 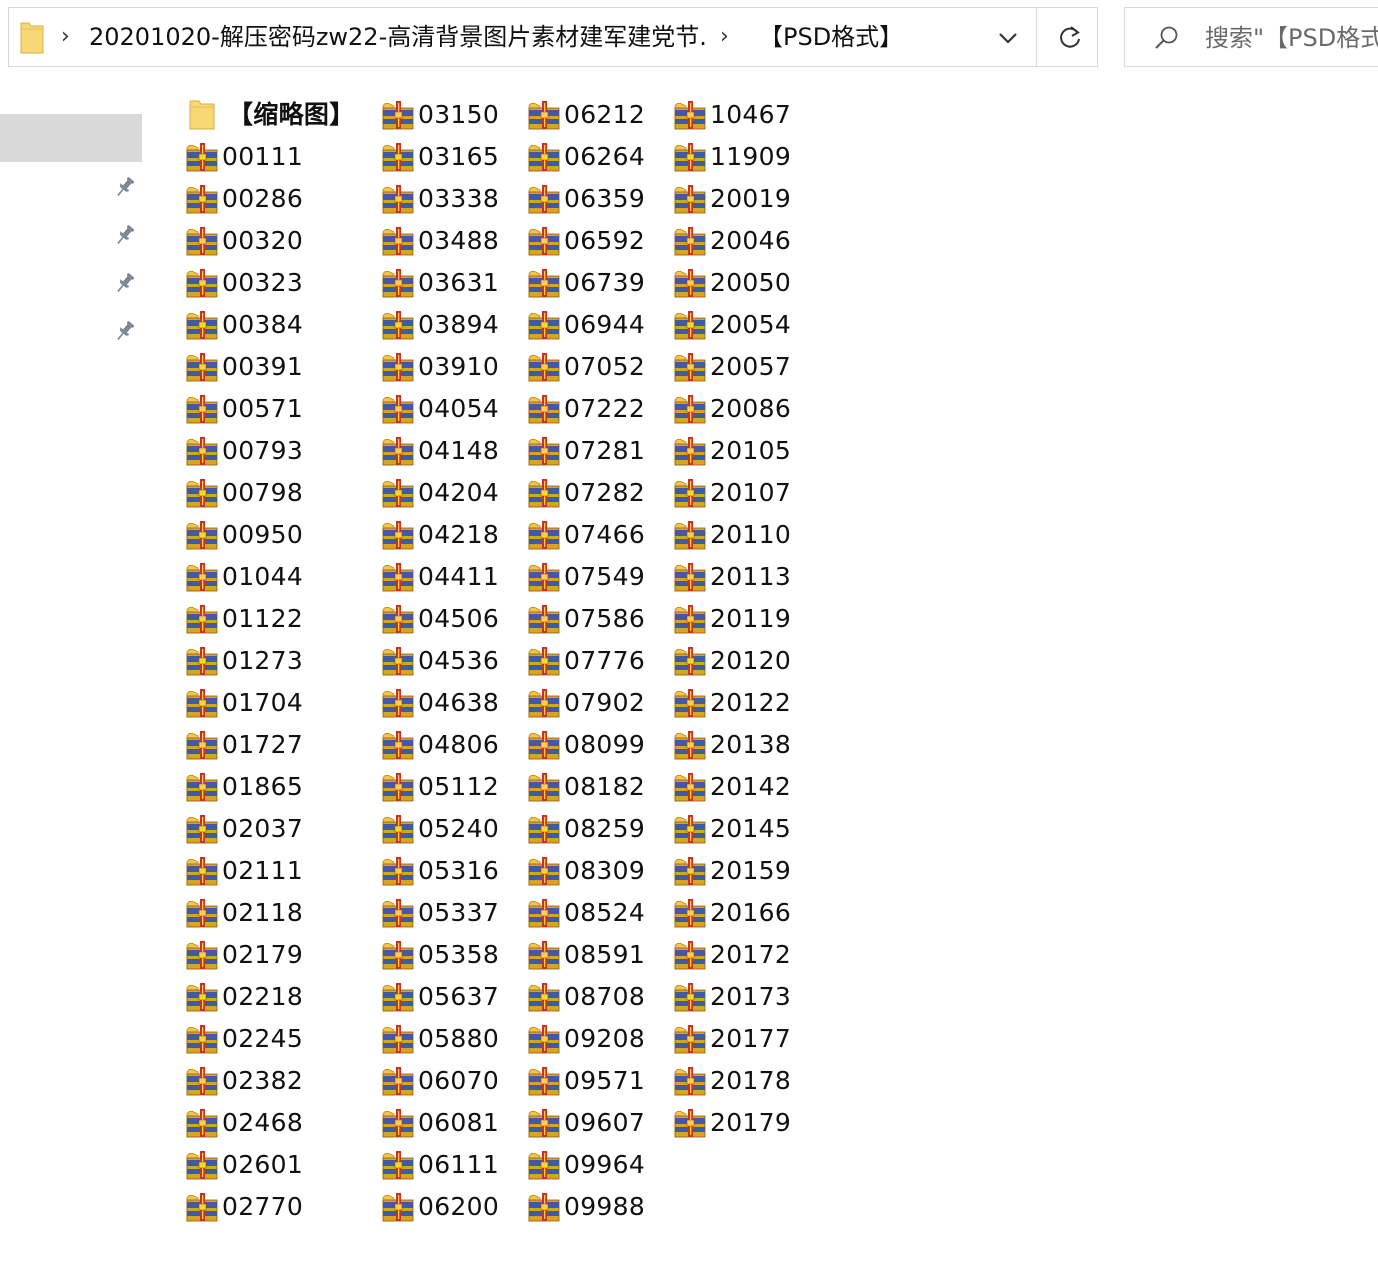 What do you see at coordinates (597, 325) in the screenshot?
I see `file-item: 06944` at bounding box center [597, 325].